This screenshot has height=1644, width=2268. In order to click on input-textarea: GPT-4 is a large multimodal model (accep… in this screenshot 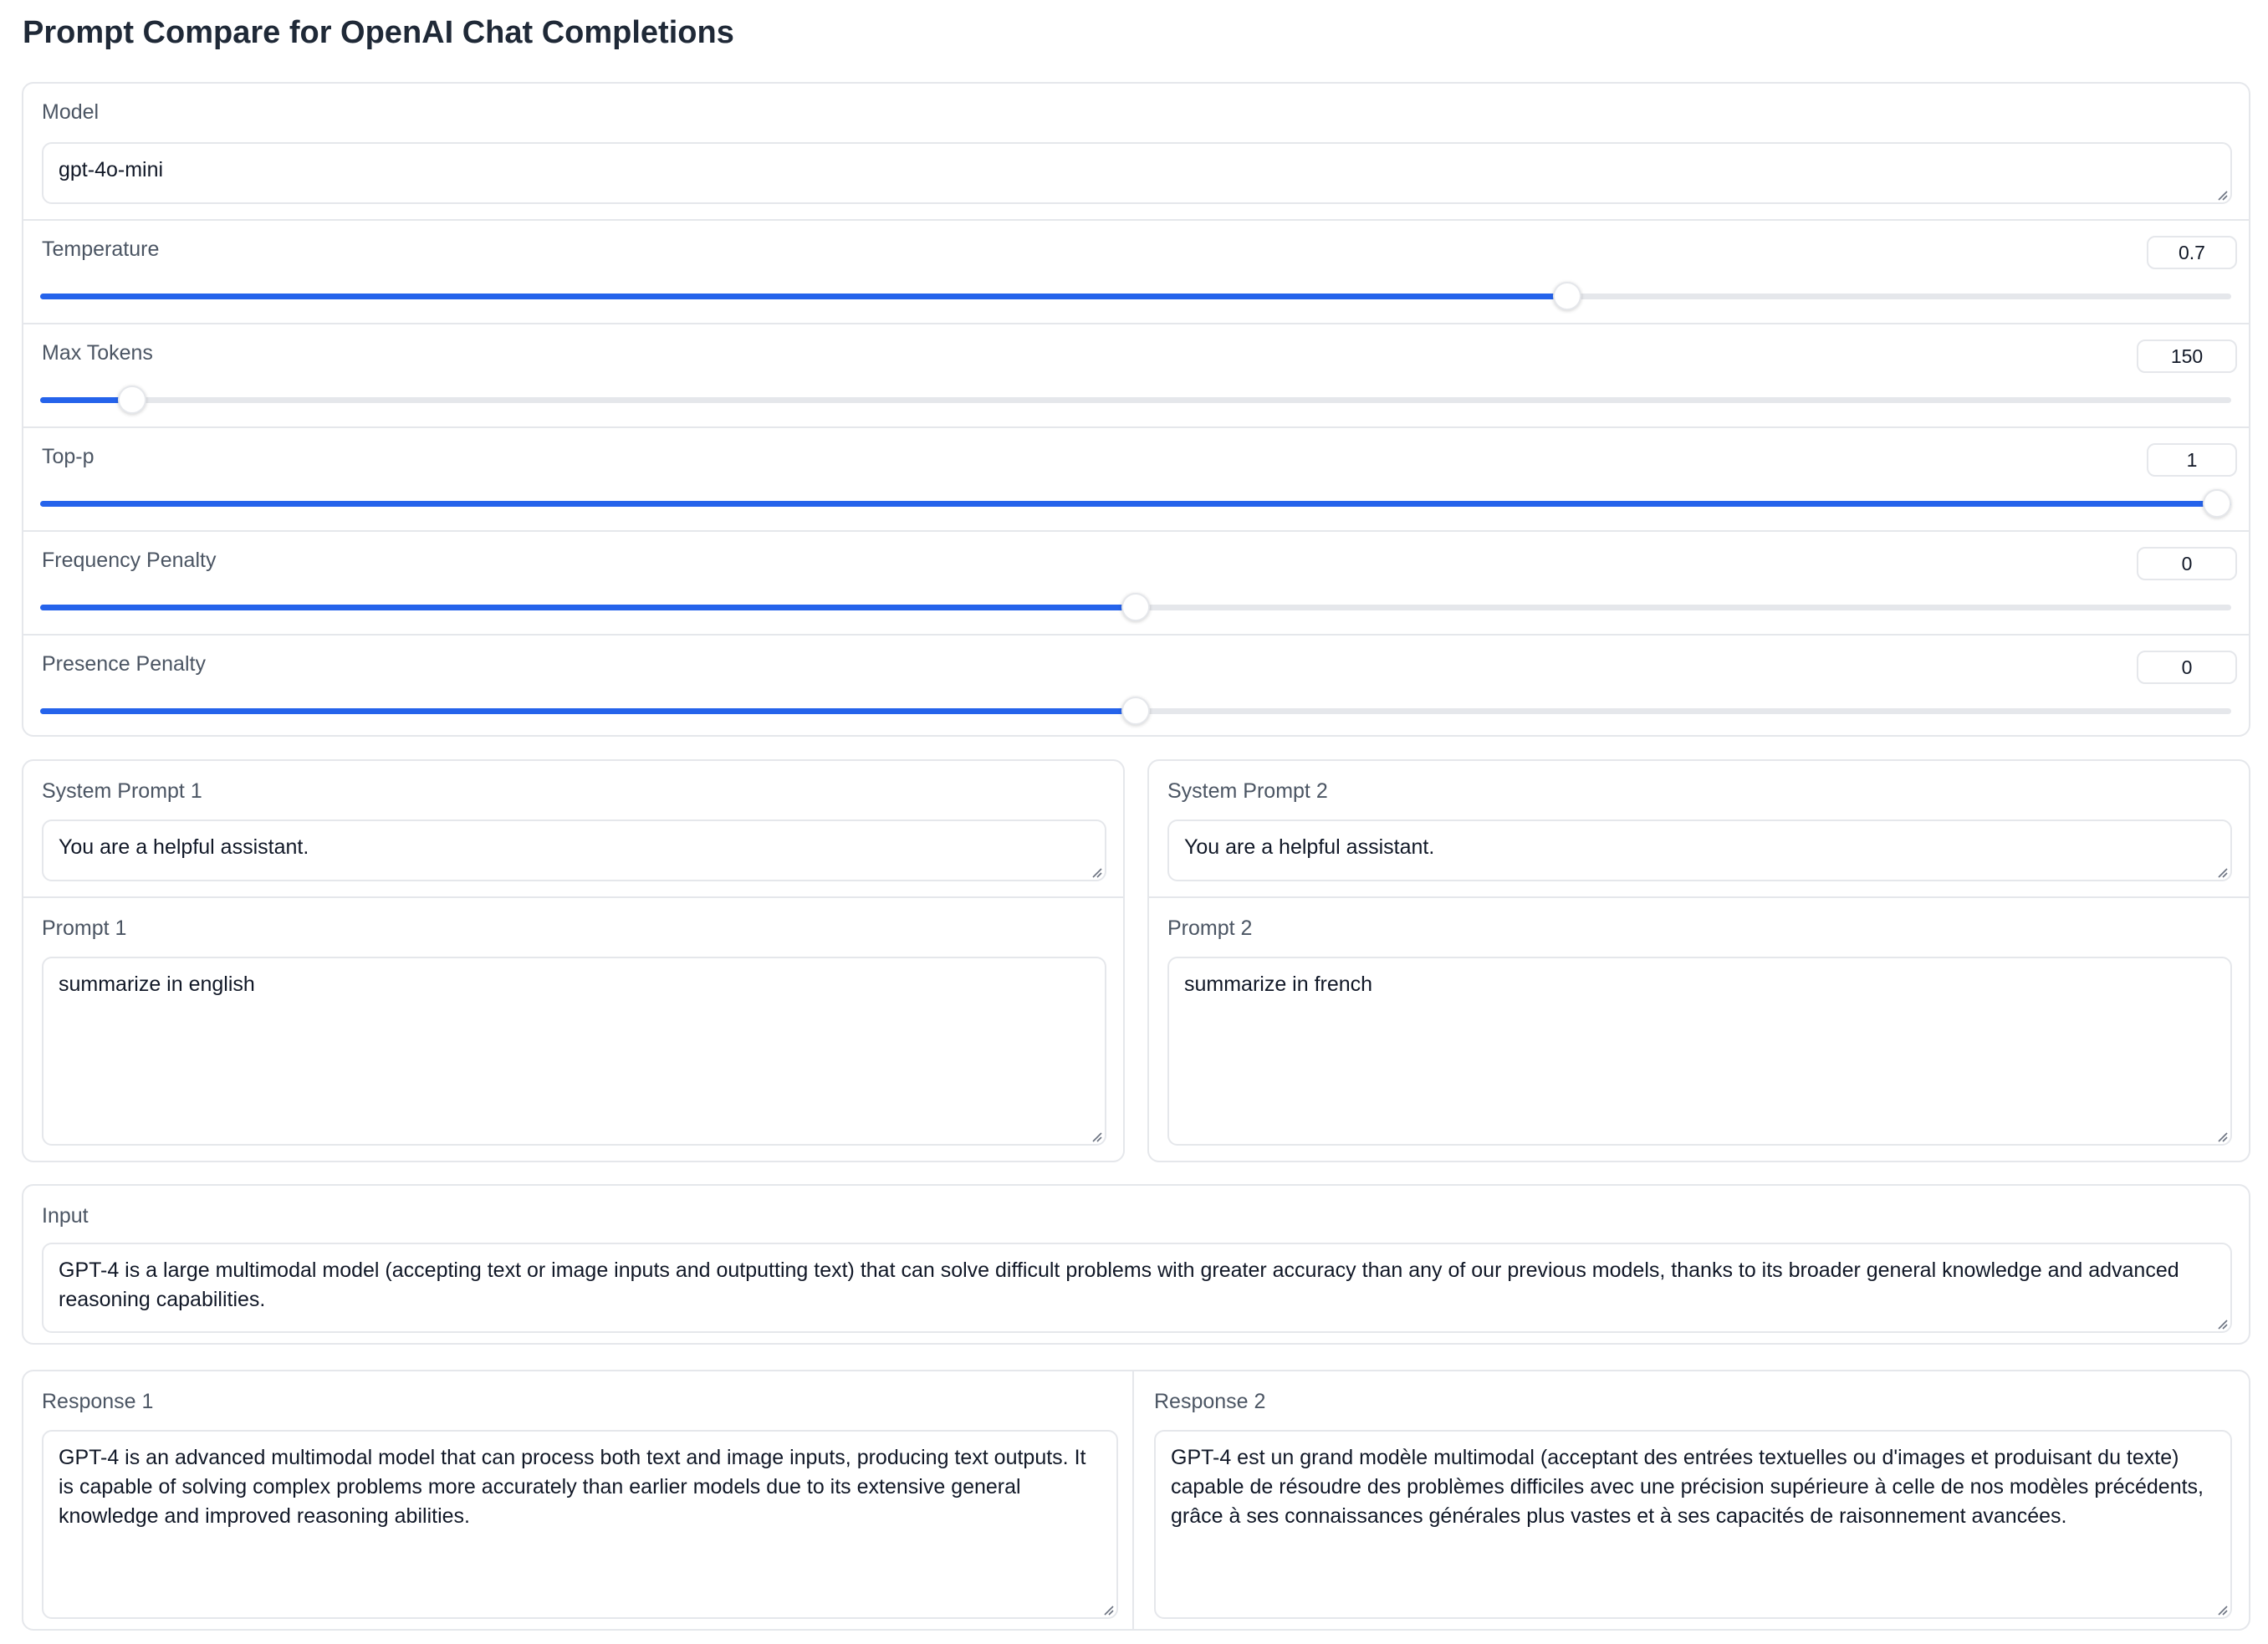, I will do `click(1137, 1288)`.